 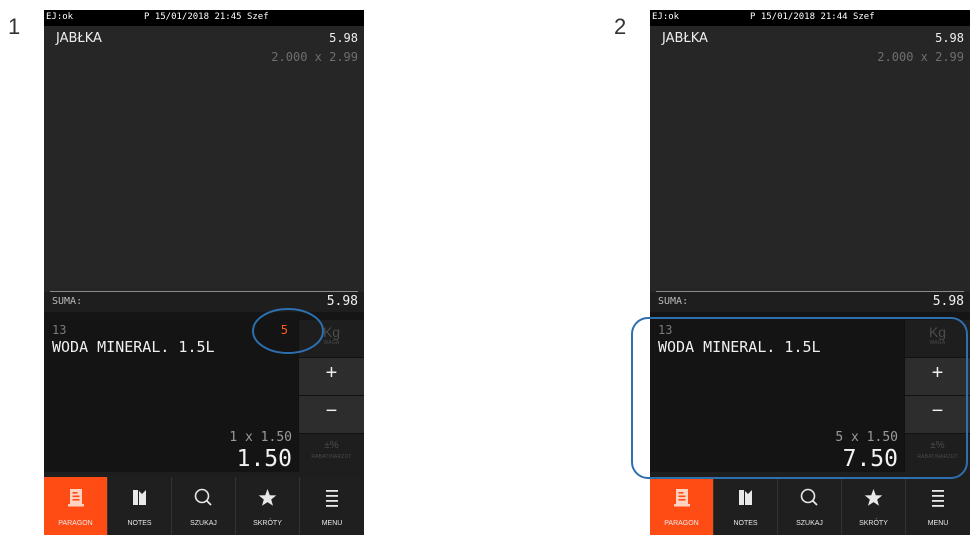 What do you see at coordinates (260, 437) in the screenshot?
I see `quantity-price: 1 x 1.50` at bounding box center [260, 437].